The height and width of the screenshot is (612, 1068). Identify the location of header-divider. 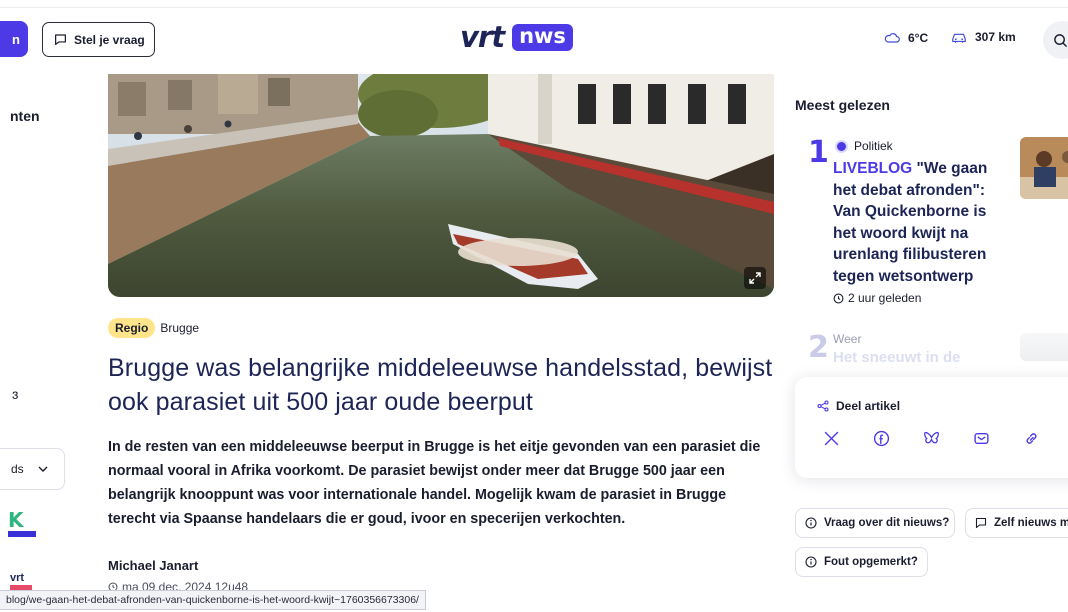
(534, 7).